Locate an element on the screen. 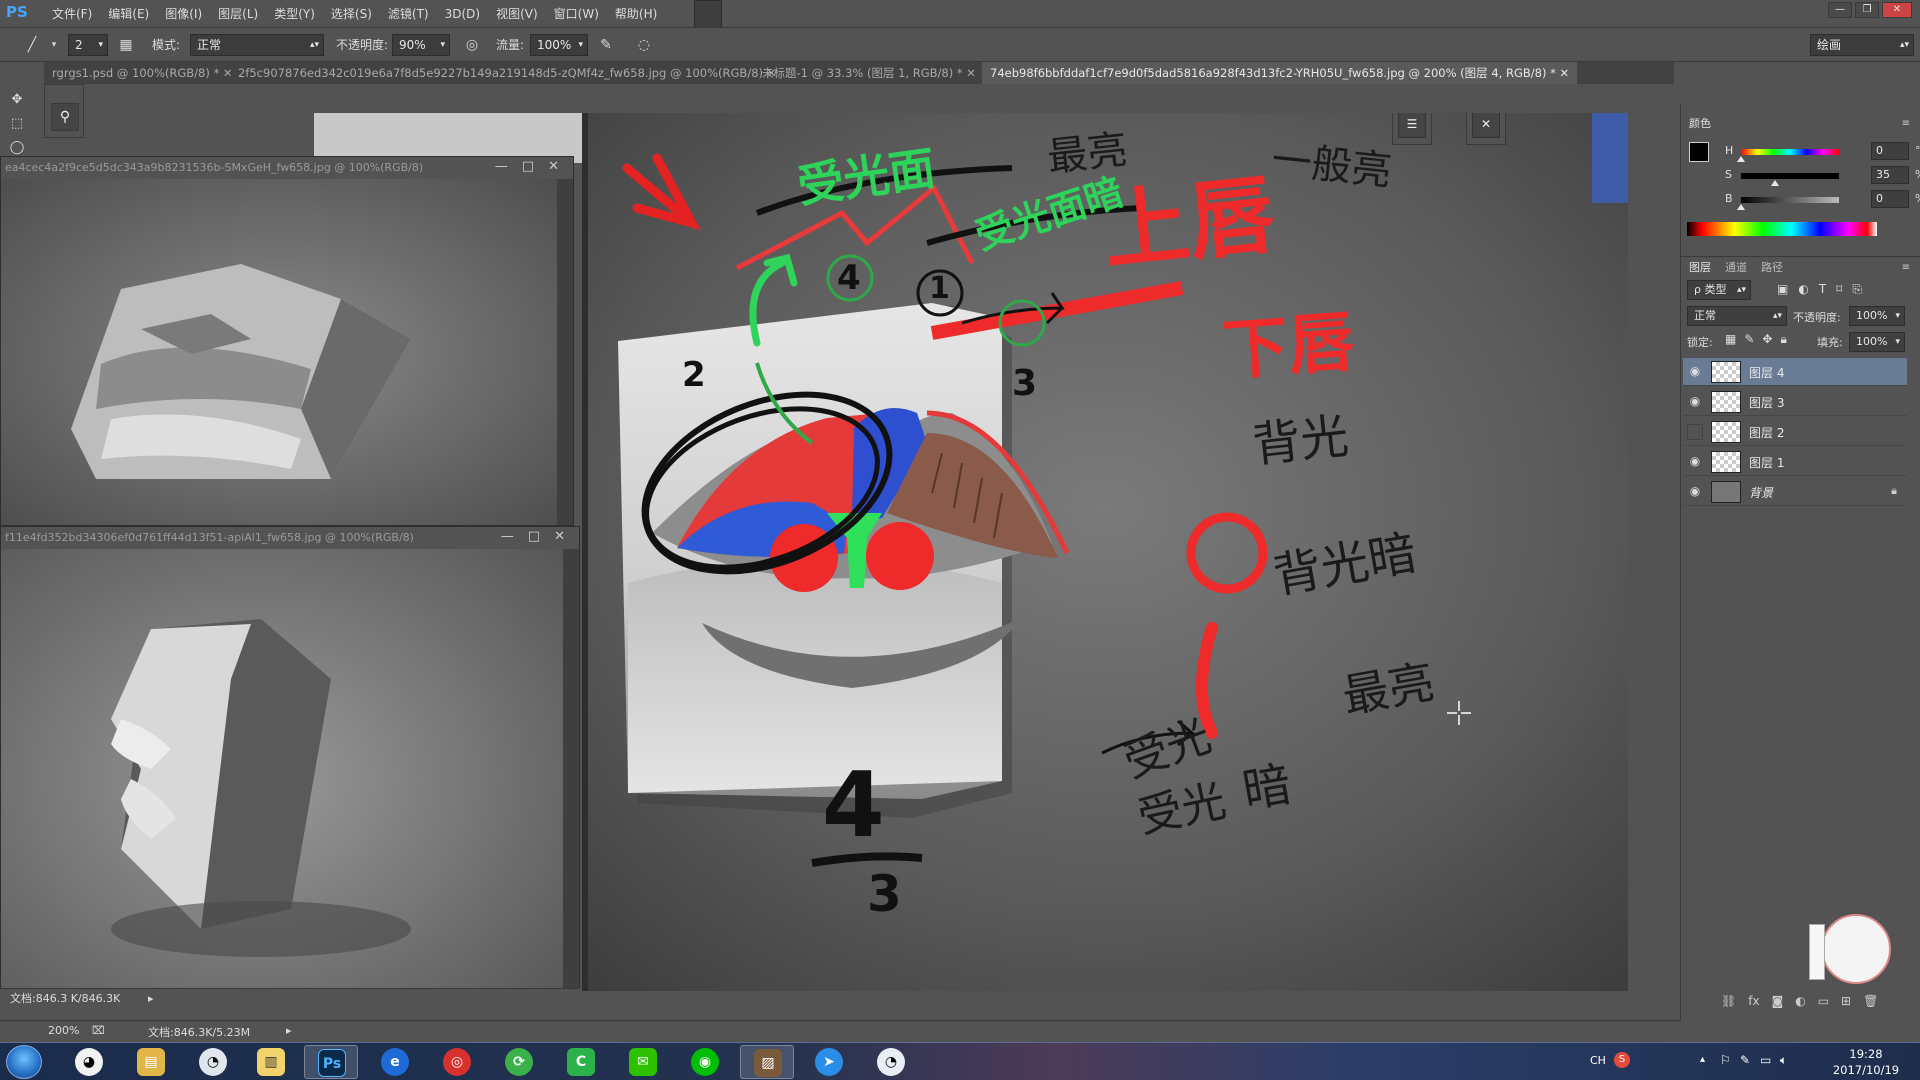 The width and height of the screenshot is (1920, 1080). layer-row-background: ◉ 背景 🔒︎ is located at coordinates (1795, 492).